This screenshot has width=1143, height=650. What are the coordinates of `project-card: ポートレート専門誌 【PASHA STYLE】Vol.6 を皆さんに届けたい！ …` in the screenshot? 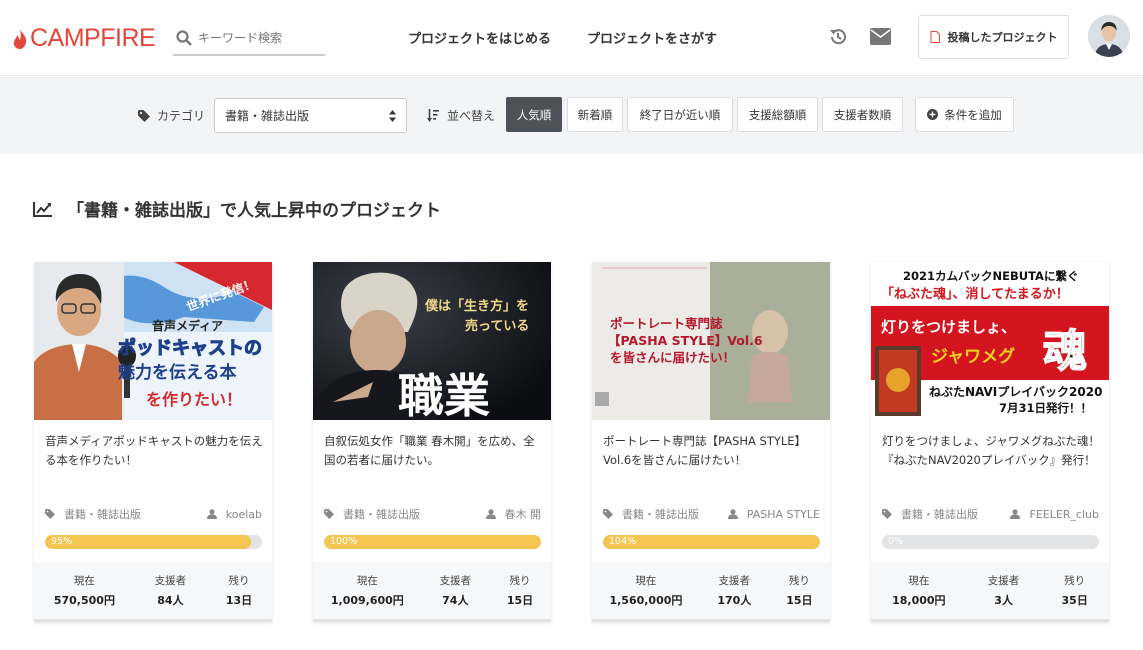 It's located at (711, 442).